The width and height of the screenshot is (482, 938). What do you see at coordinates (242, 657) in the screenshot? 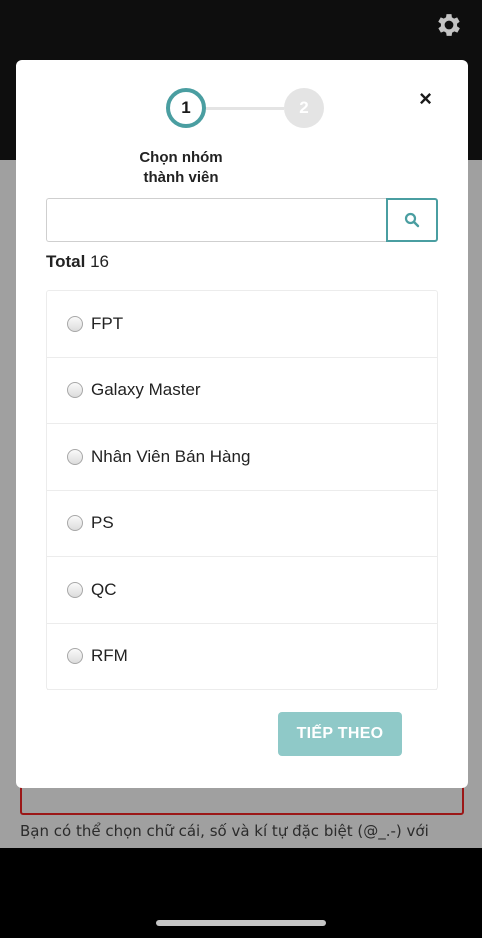
I see `list-item: RFM` at bounding box center [242, 657].